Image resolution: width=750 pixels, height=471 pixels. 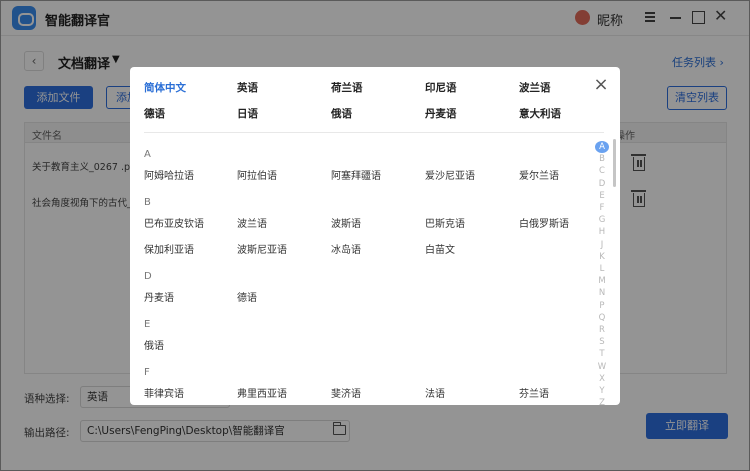 What do you see at coordinates (174, 222) in the screenshot?
I see `language-item: 巴布亚皮钦语` at bounding box center [174, 222].